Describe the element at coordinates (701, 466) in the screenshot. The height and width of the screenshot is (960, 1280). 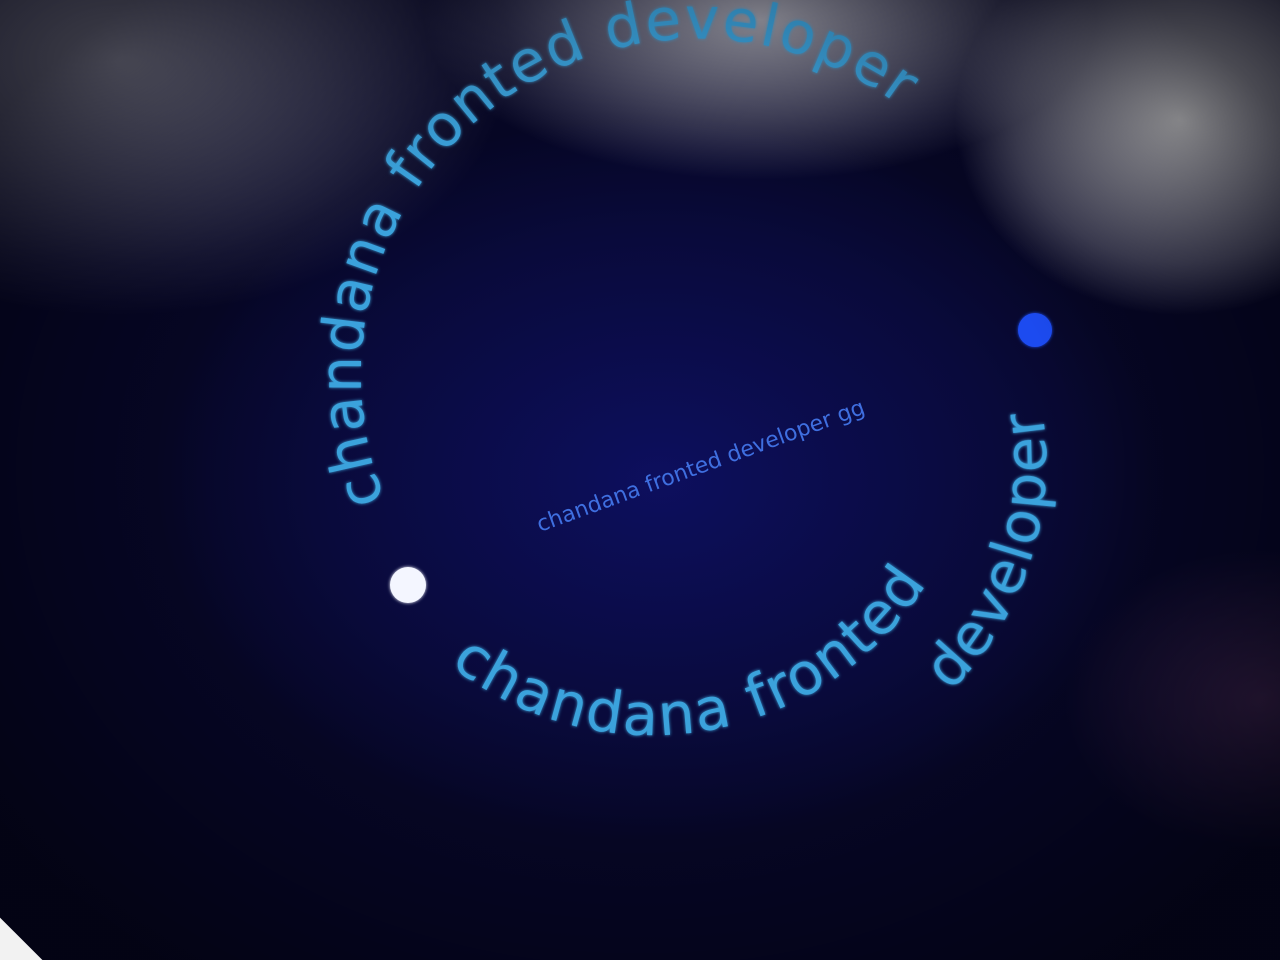
I see `center-caption: chandana fronted developer gg` at that location.